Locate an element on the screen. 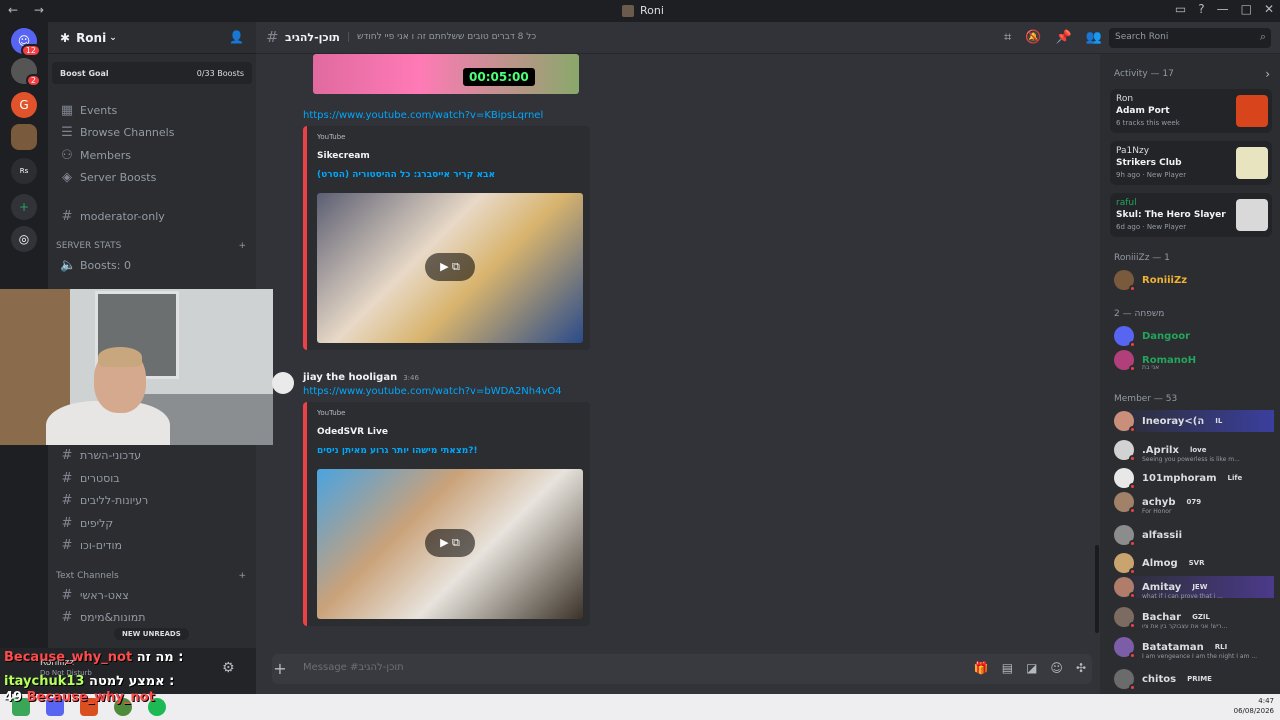 The height and width of the screenshot is (720, 1280). add-attachment-icon: + is located at coordinates (280, 668).